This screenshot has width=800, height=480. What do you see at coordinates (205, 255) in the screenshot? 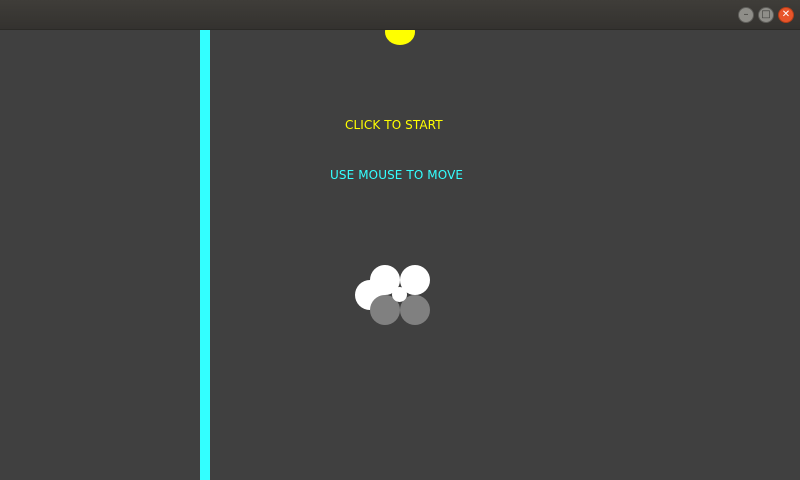
I see `cyan-wall` at bounding box center [205, 255].